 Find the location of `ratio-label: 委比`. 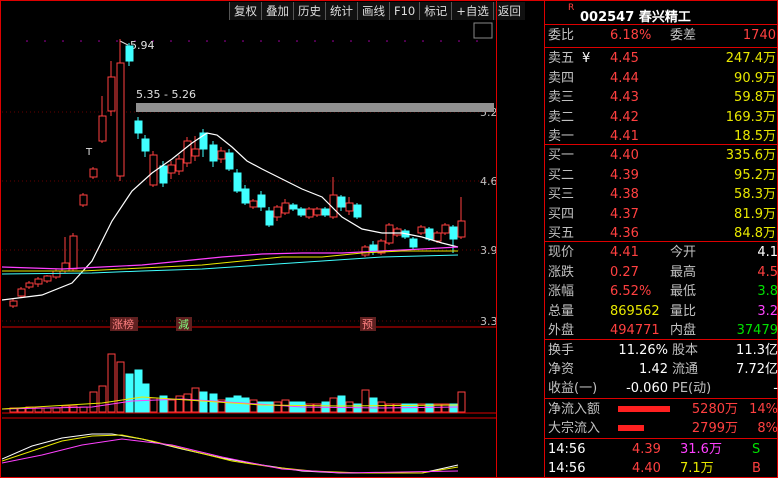

ratio-label: 委比 is located at coordinates (561, 35).